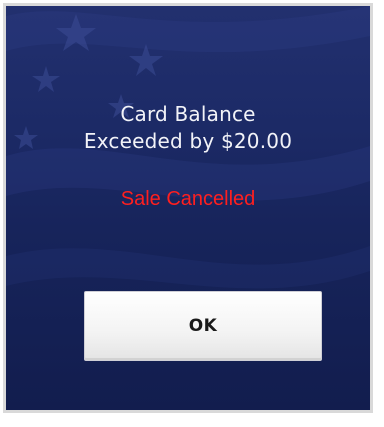 The width and height of the screenshot is (384, 427). Describe the element at coordinates (188, 114) in the screenshot. I see `message-line-title: Card Balance` at that location.